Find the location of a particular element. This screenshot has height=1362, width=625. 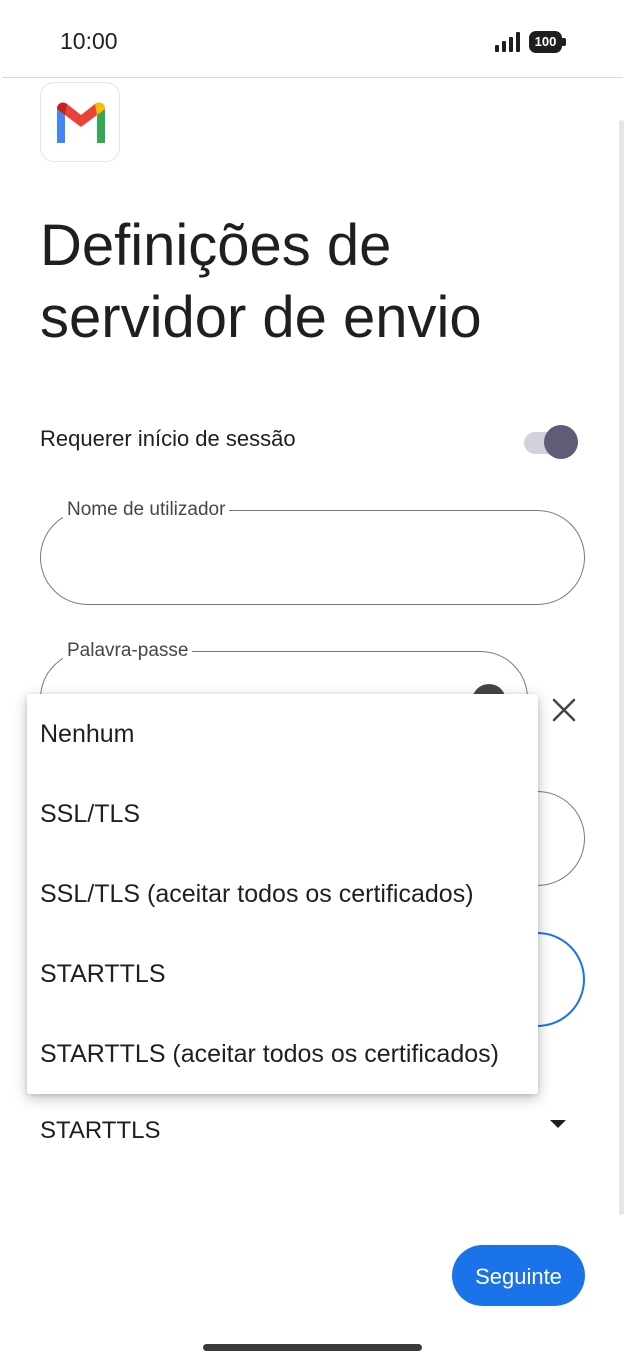

username-field: Nome de utilizador is located at coordinates (312, 551).